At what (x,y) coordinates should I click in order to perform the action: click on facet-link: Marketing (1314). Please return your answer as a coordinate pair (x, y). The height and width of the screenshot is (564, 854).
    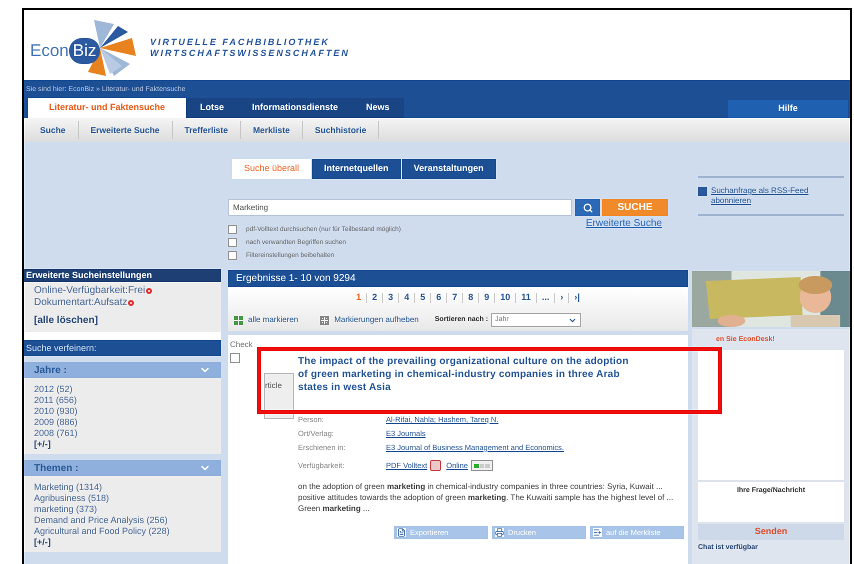
    Looking at the image, I should click on (127, 487).